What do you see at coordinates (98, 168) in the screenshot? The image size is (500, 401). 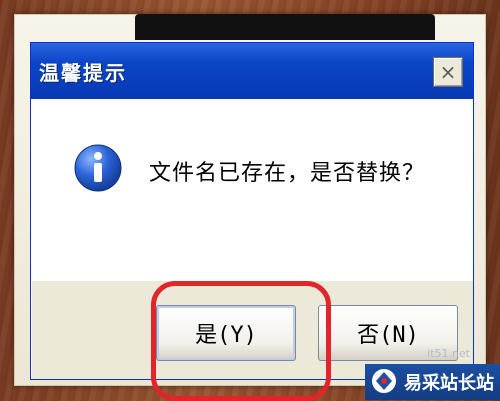 I see `info-icon` at bounding box center [98, 168].